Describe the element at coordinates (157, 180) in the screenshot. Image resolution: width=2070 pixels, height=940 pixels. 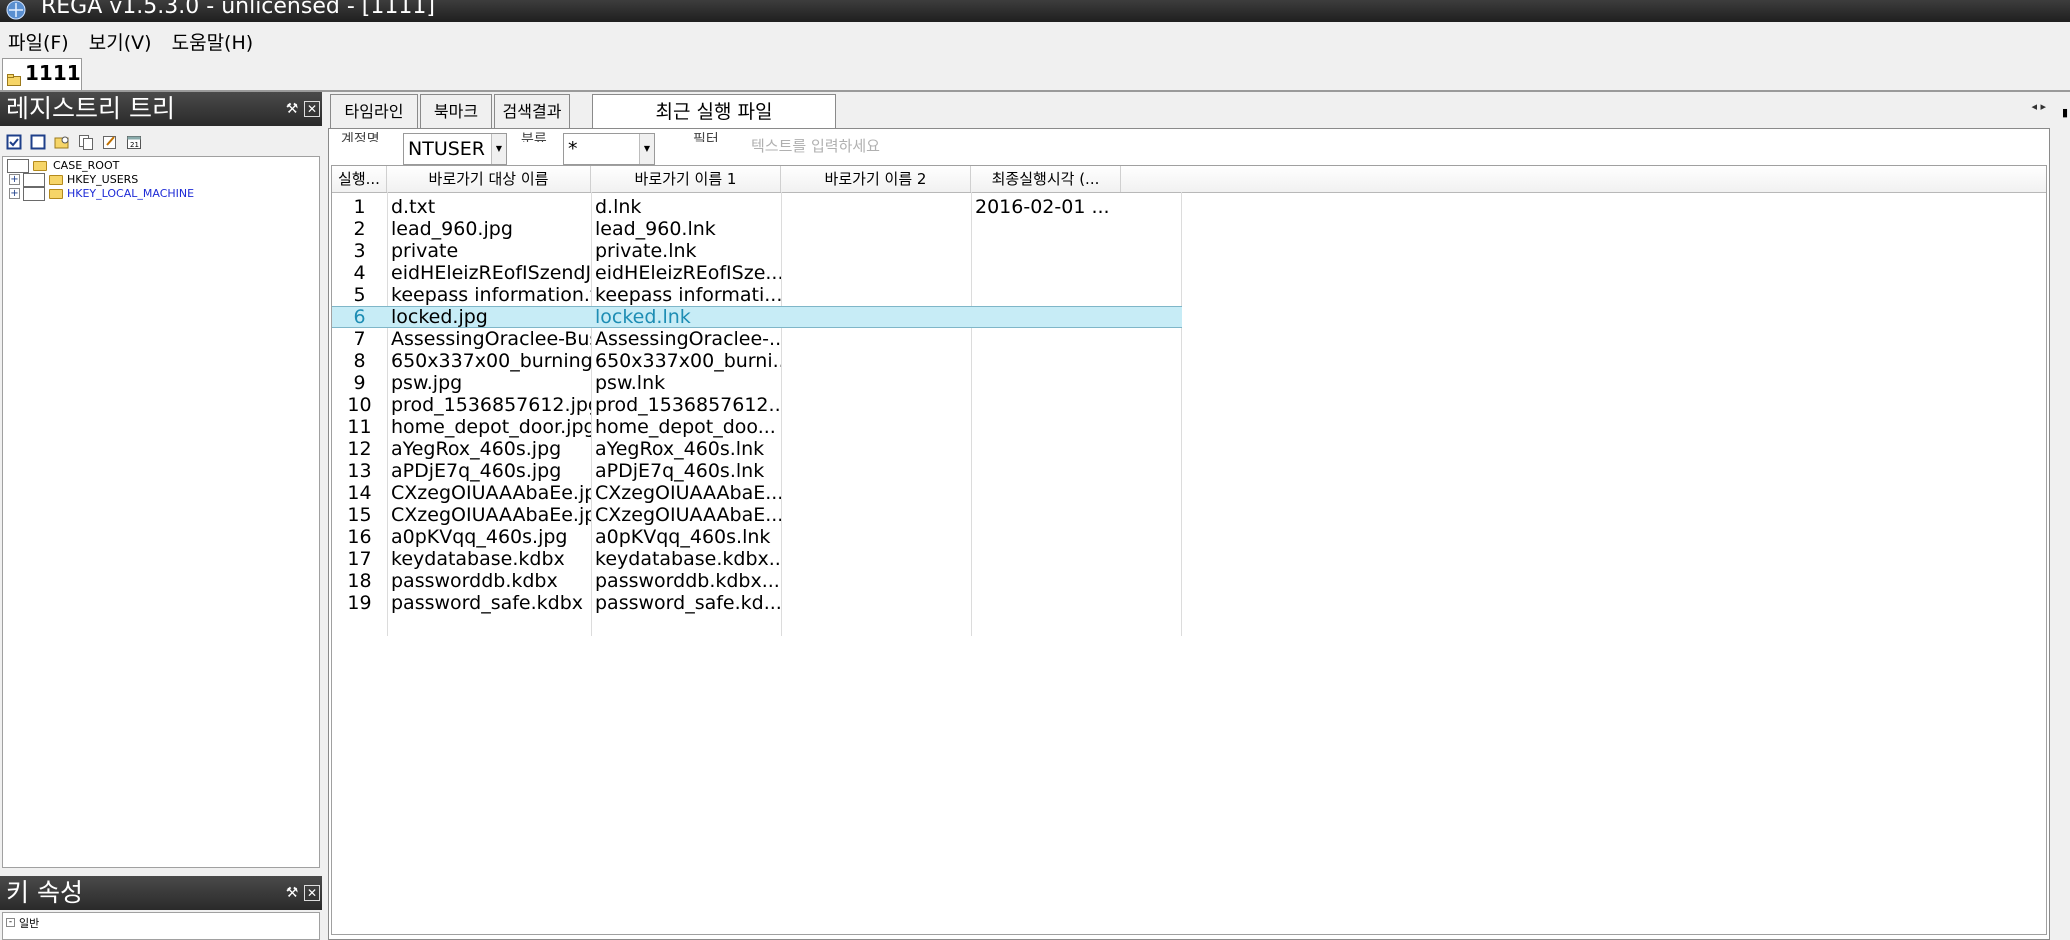
I see `tree-node-hkey-users: + HKEY_USERS` at that location.